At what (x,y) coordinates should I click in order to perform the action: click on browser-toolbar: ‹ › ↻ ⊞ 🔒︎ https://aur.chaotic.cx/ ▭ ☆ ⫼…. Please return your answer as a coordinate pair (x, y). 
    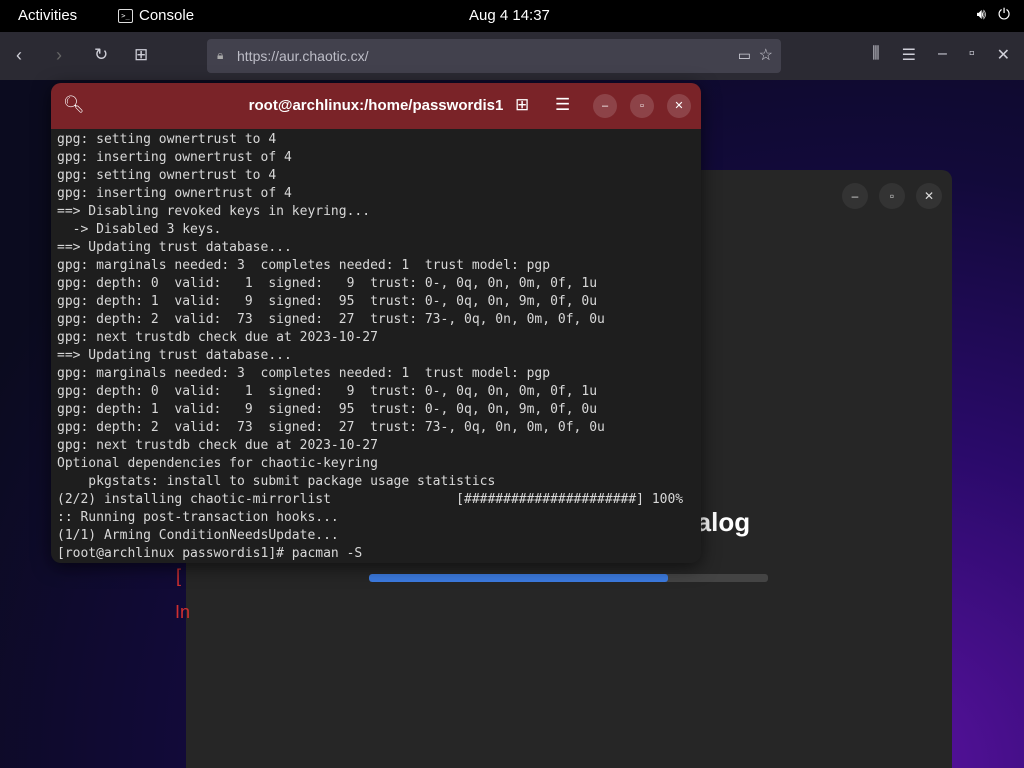
    Looking at the image, I should click on (512, 56).